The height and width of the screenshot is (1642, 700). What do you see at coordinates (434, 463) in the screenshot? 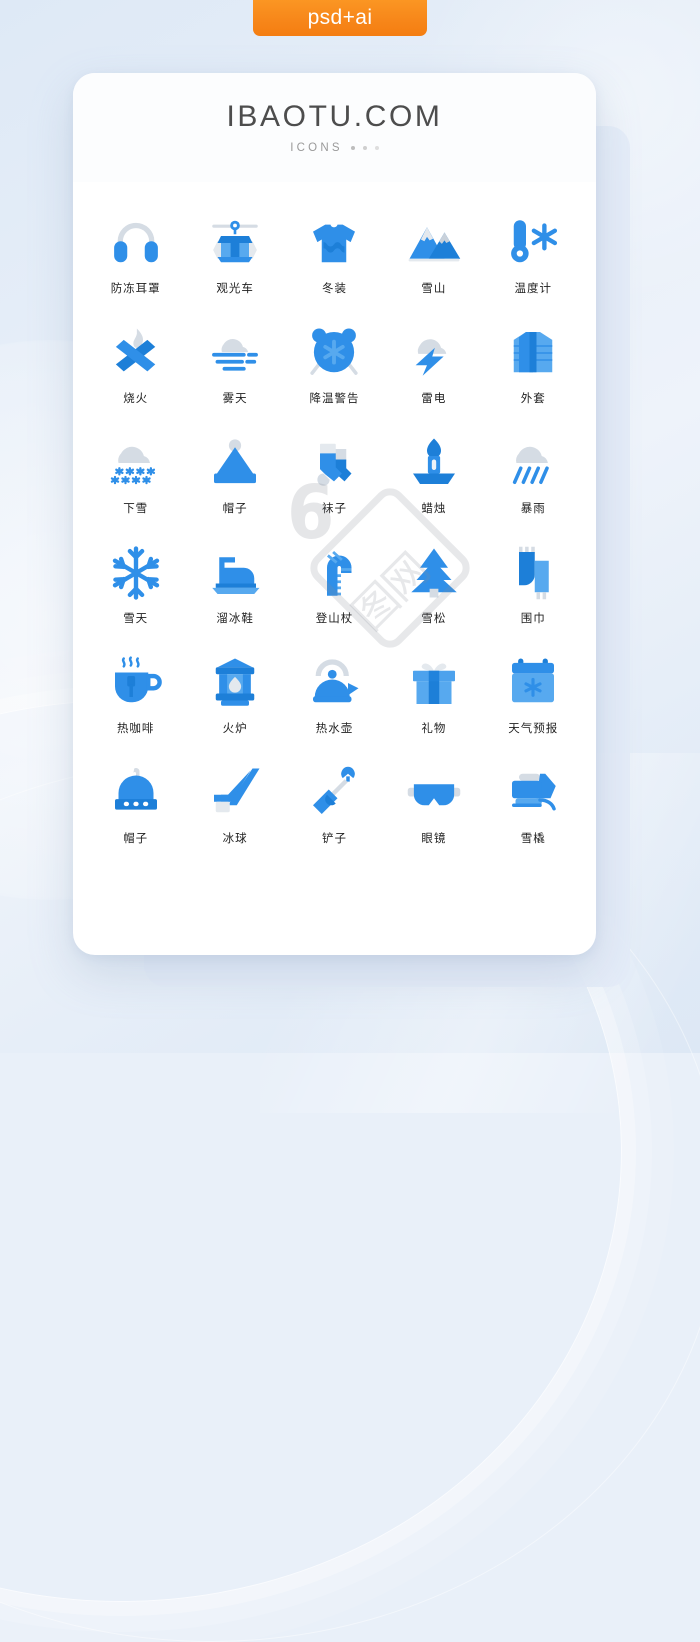
I see `candle-icon` at bounding box center [434, 463].